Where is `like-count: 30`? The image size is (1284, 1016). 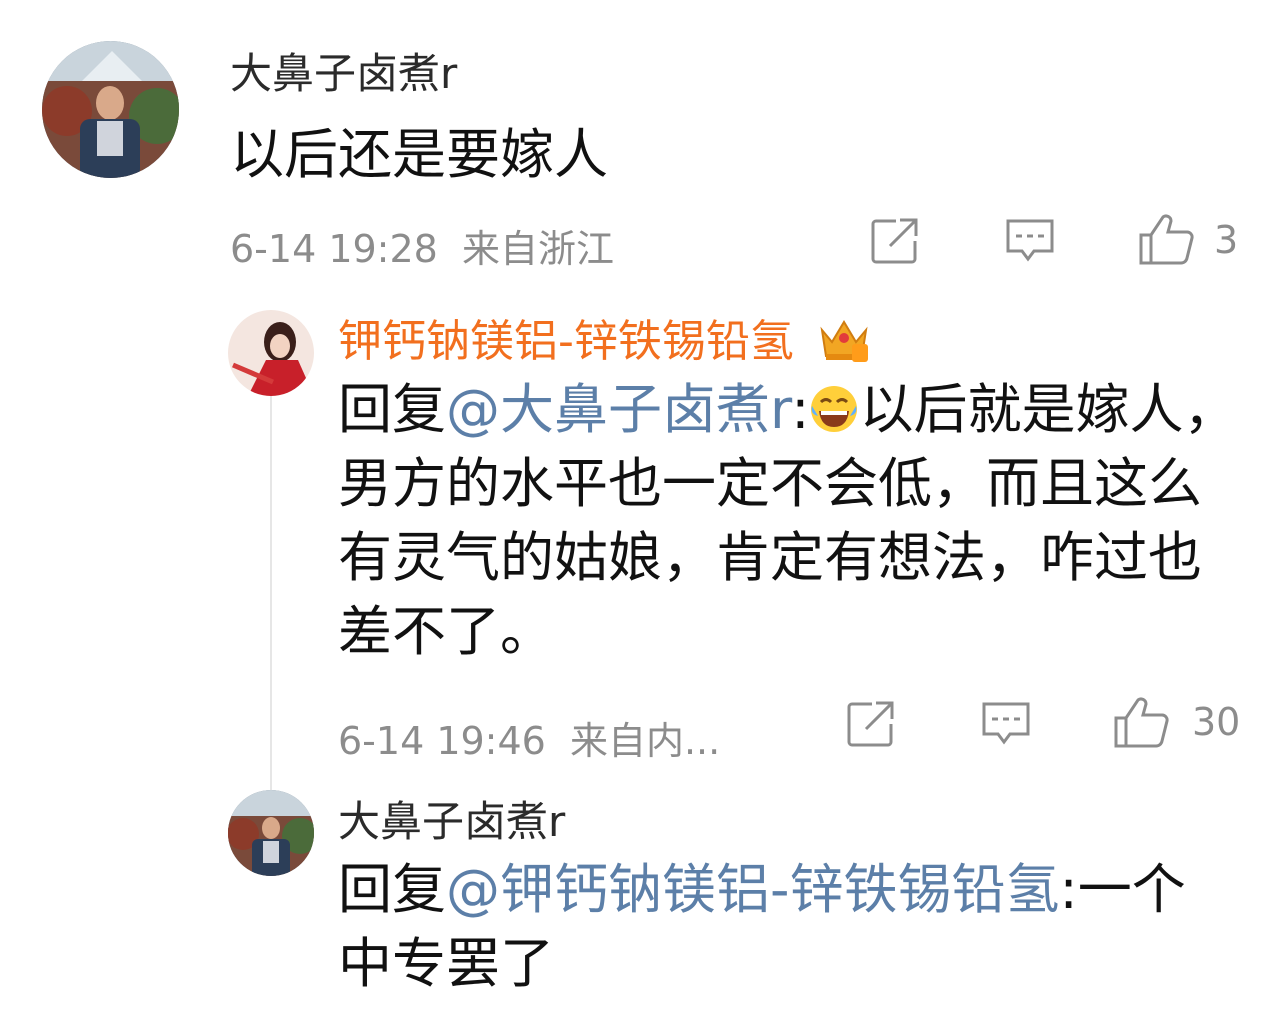 like-count: 30 is located at coordinates (1216, 722).